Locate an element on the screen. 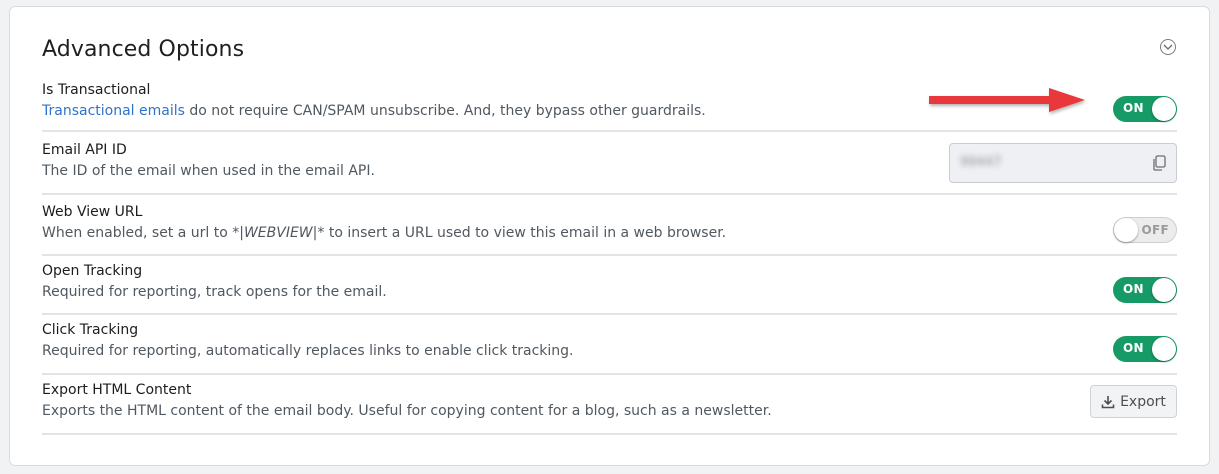 This screenshot has height=474, width=1219. click-tracking-toggle: ON is located at coordinates (1145, 349).